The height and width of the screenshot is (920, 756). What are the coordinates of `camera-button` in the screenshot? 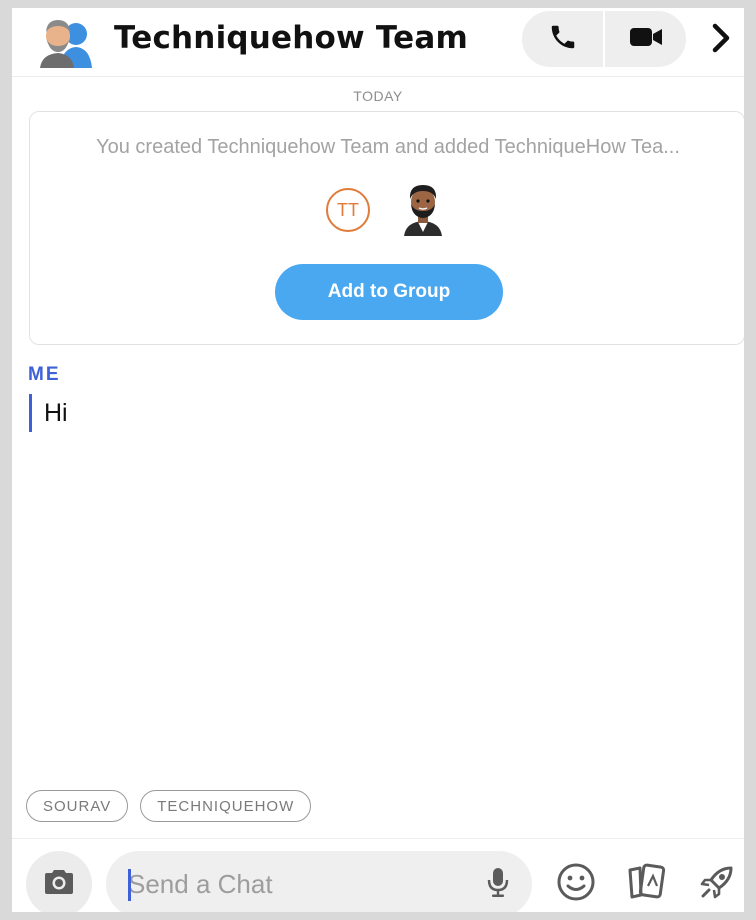 It's located at (59, 881).